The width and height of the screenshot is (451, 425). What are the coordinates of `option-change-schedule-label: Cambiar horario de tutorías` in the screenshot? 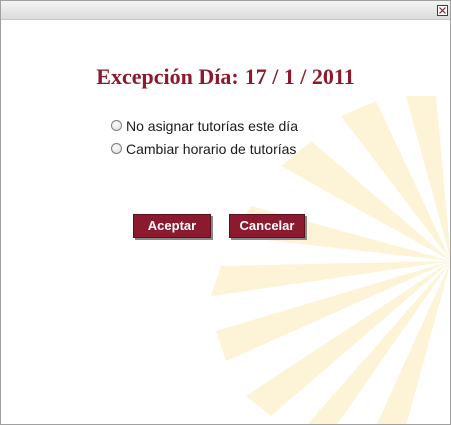 It's located at (211, 148).